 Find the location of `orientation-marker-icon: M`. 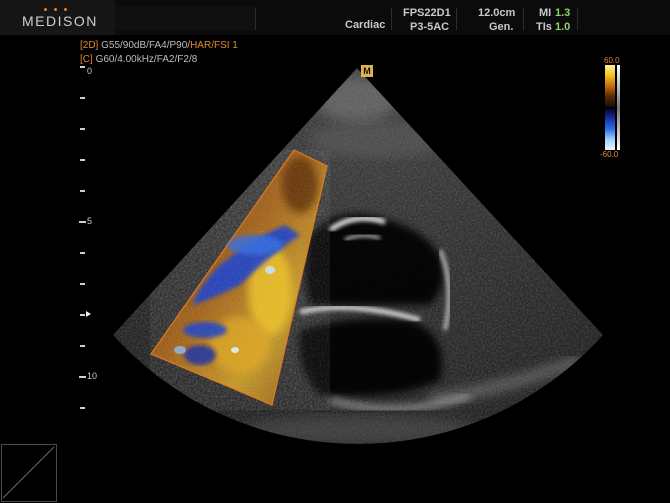

orientation-marker-icon: M is located at coordinates (367, 71).